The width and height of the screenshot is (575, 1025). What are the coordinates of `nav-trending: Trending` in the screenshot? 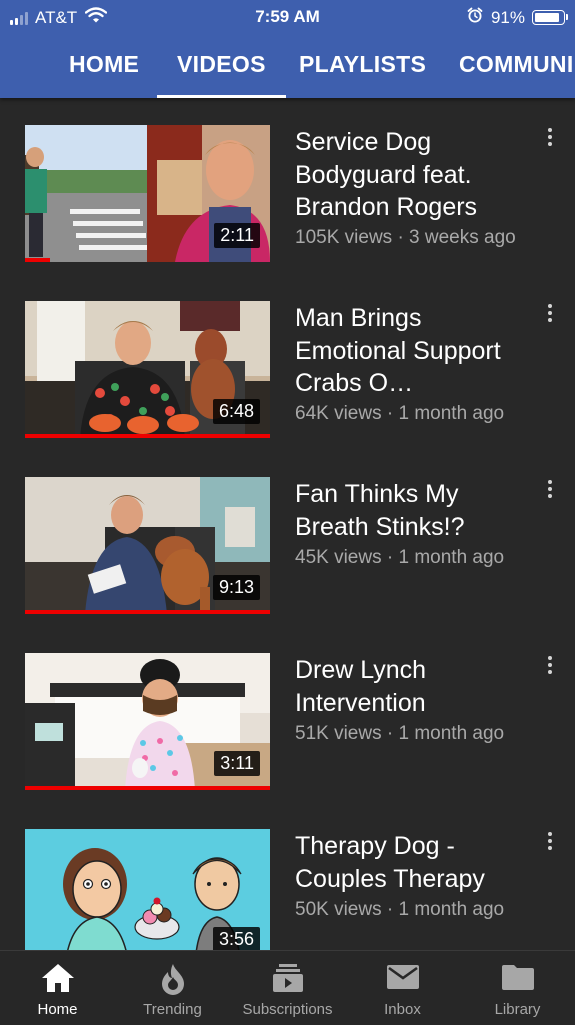 It's located at (172, 988).